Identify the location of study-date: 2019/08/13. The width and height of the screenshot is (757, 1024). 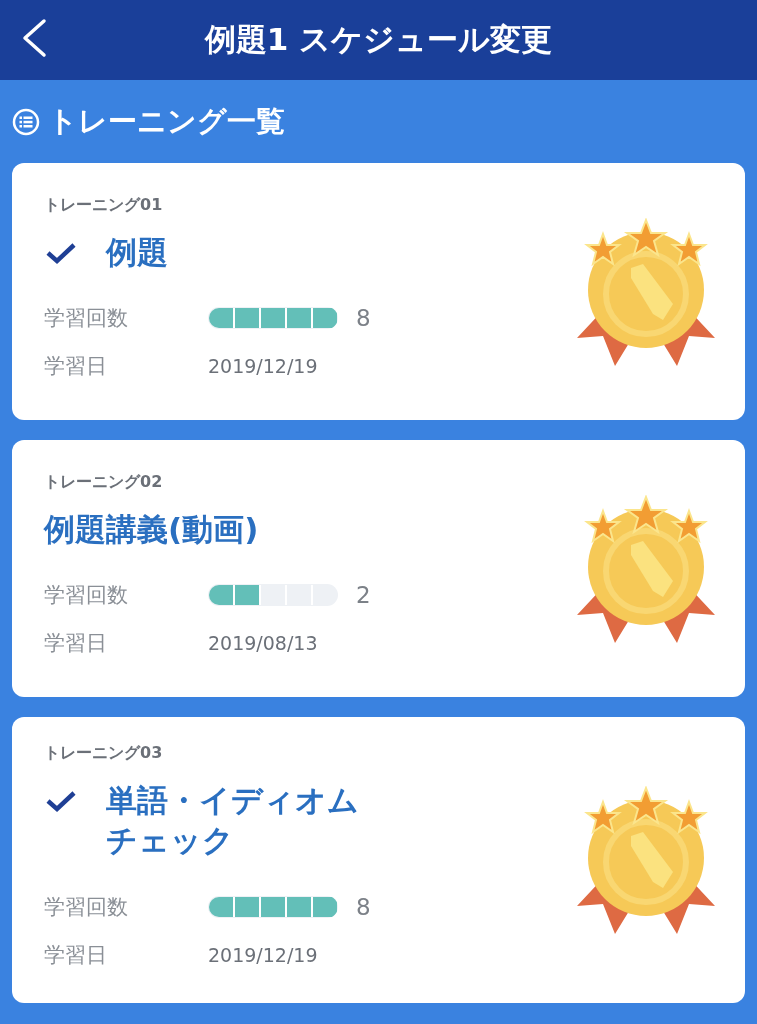
(263, 643).